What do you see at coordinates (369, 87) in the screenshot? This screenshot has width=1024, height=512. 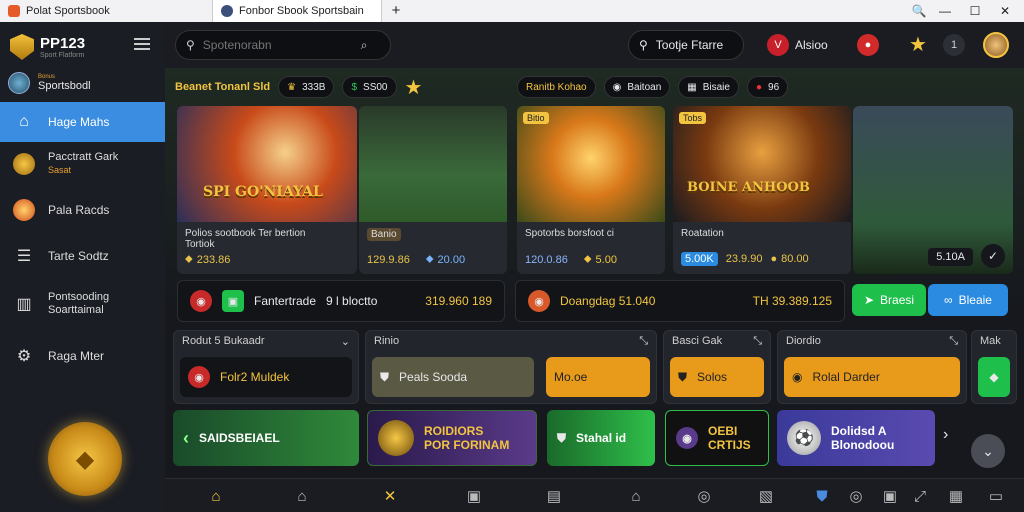 I see `chip-odds: $ SS00` at bounding box center [369, 87].